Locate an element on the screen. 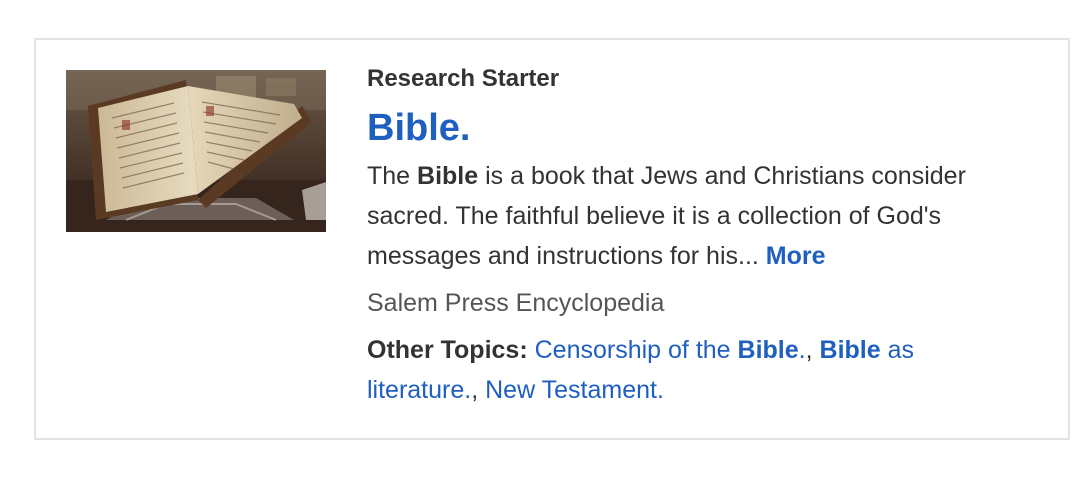  result-source: Salem Press Encyclopedia is located at coordinates (516, 303).